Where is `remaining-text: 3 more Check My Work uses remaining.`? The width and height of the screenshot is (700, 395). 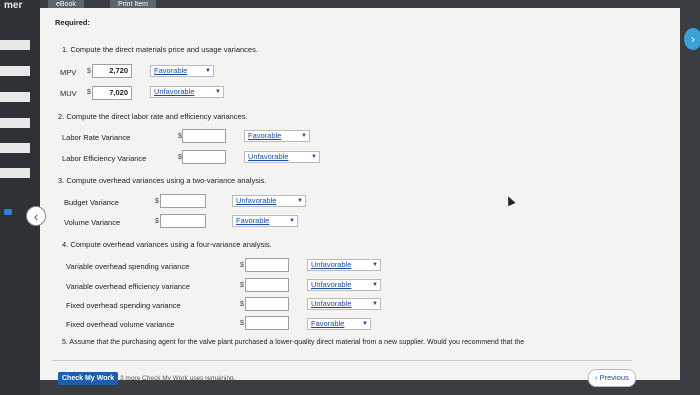
remaining-text: 3 more Check My Work uses remaining. is located at coordinates (178, 378).